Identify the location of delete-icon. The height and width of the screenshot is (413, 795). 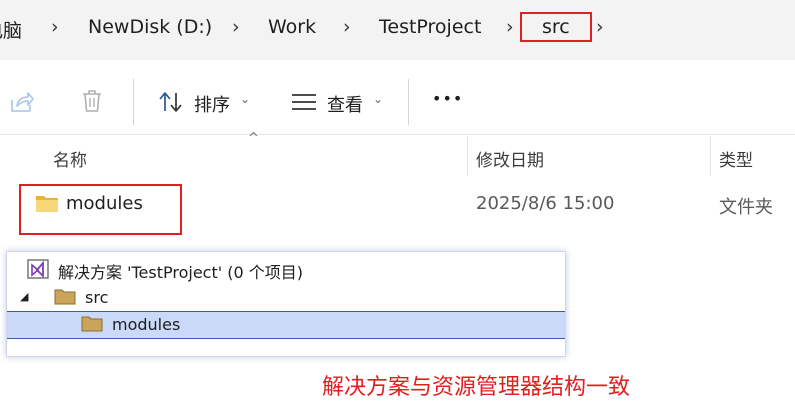
(92, 101).